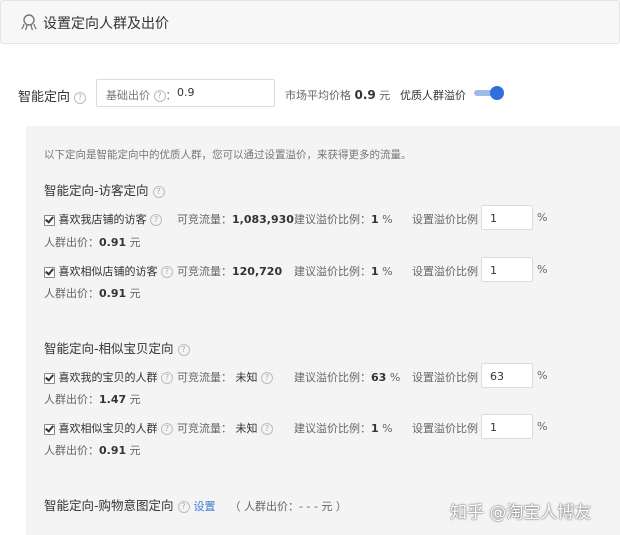  Describe the element at coordinates (128, 95) in the screenshot. I see `base-bid-label-text: 基础出价` at that location.